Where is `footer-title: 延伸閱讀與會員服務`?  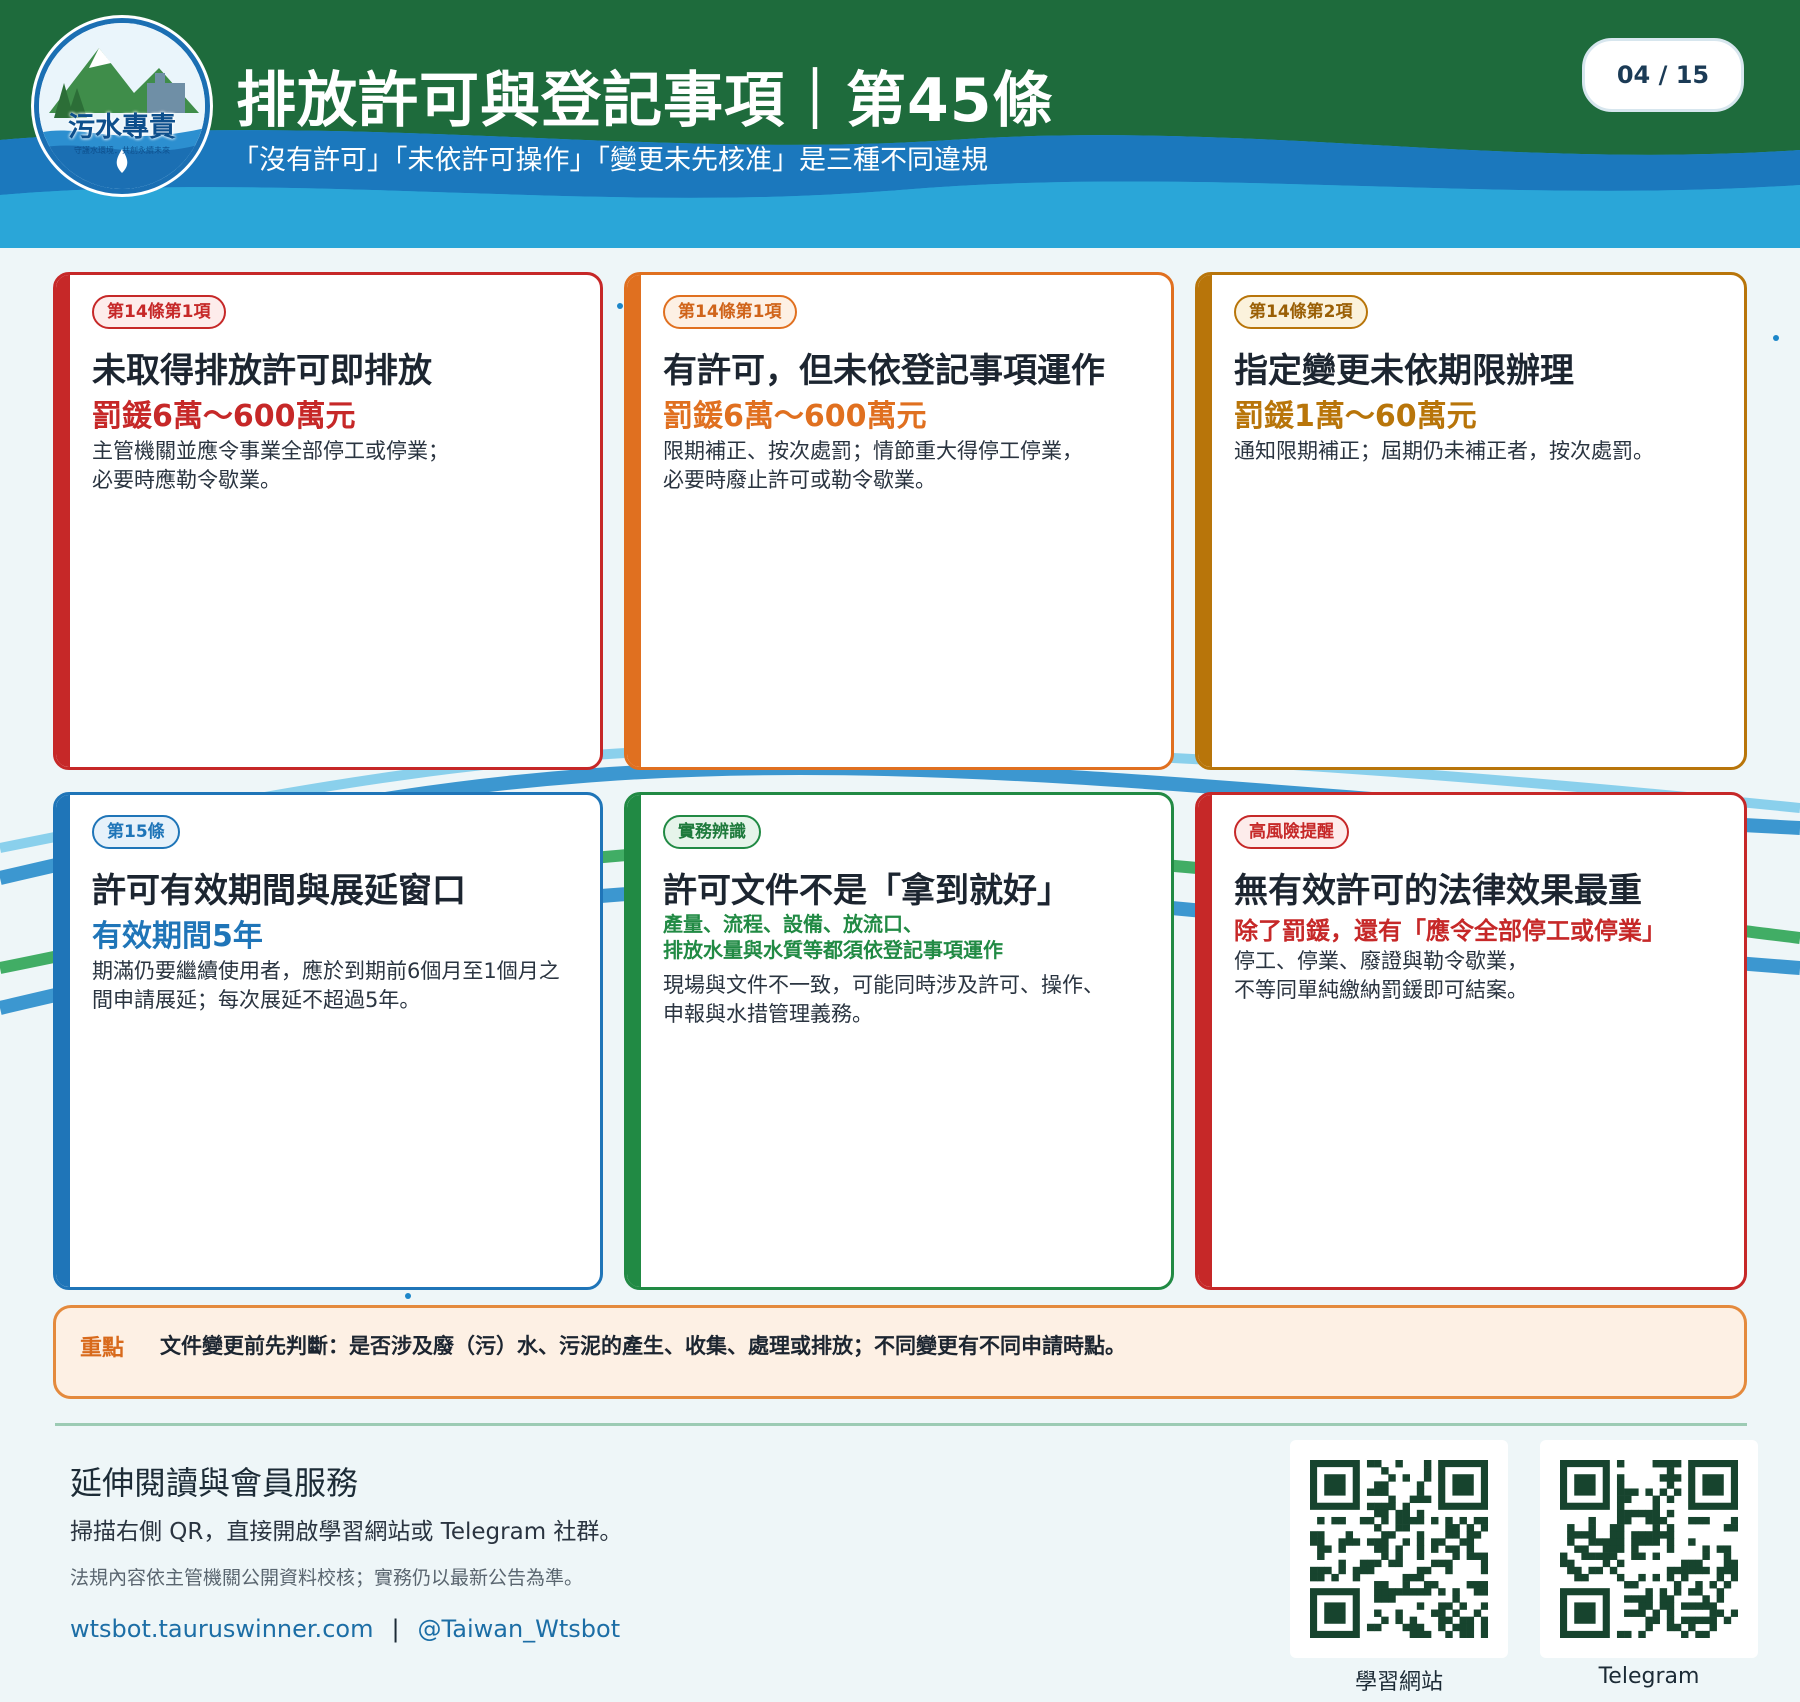
footer-title: 延伸閱讀與會員服務 is located at coordinates (214, 1483).